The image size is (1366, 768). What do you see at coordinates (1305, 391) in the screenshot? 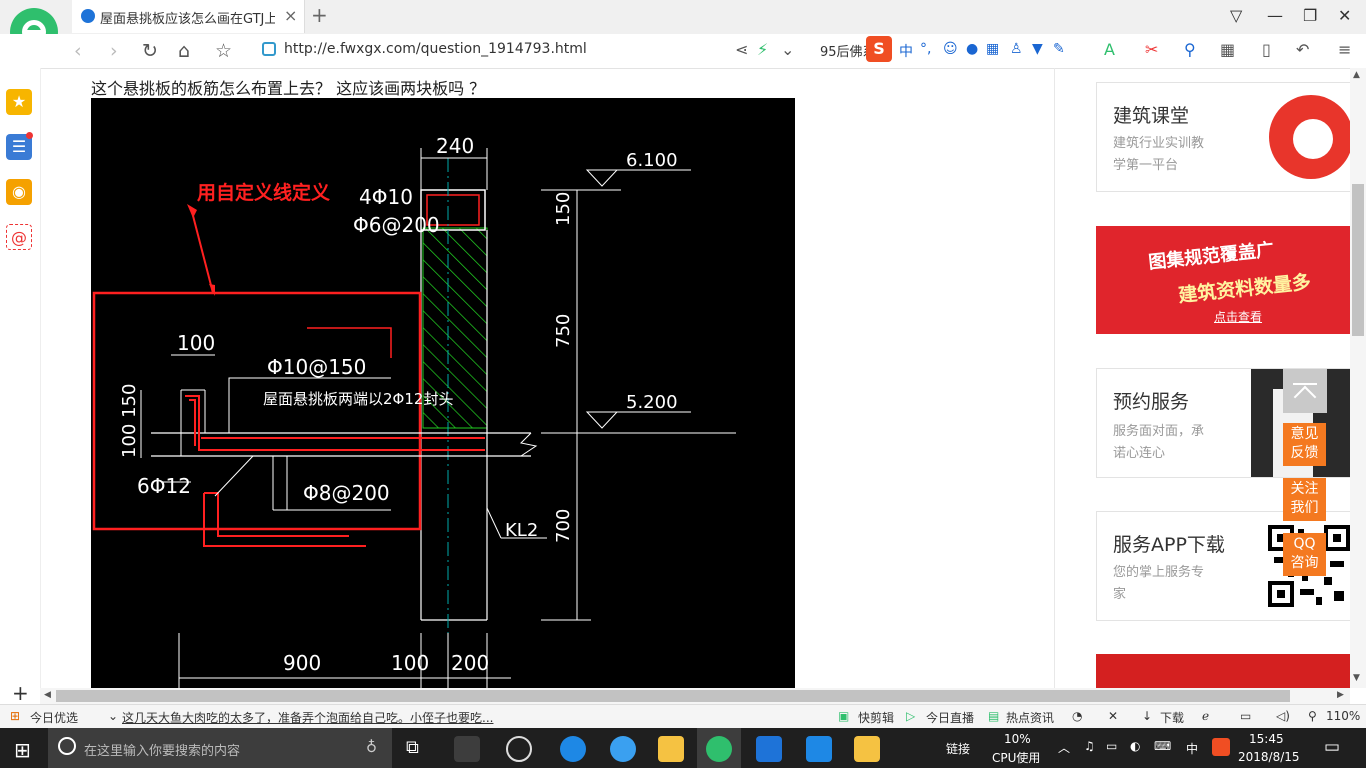
I see `back-to-top-button` at bounding box center [1305, 391].